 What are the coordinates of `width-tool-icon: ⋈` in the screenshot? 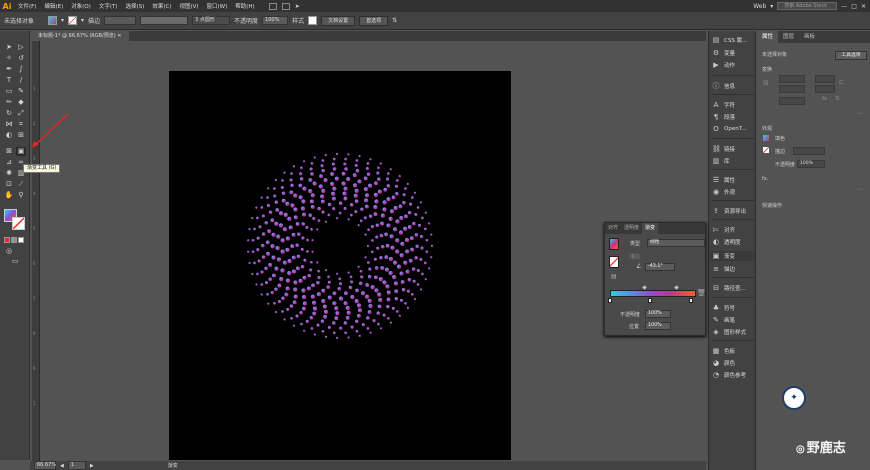 It's located at (9, 124).